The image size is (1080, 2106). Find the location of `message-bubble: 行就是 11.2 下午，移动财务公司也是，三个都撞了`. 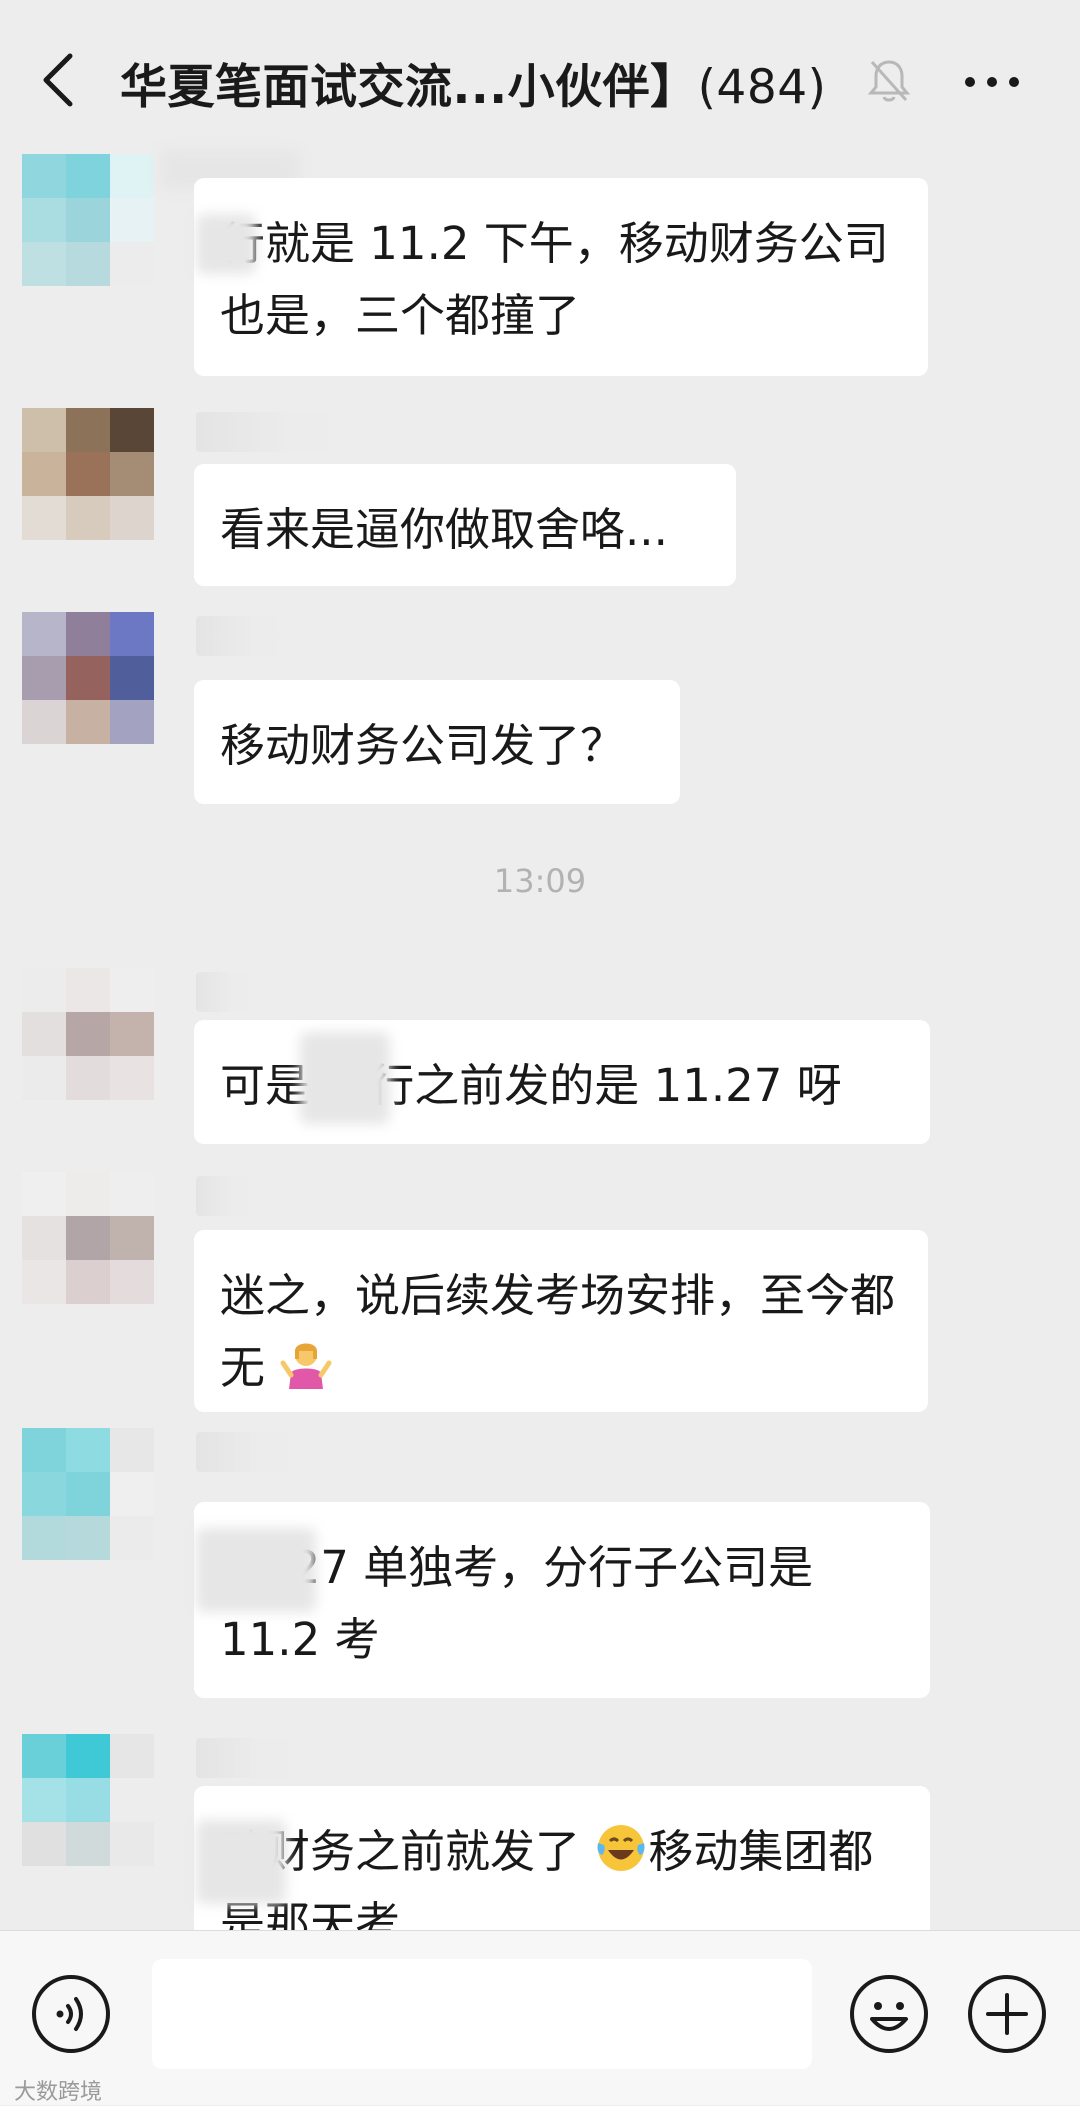

message-bubble: 行就是 11.2 下午，移动财务公司也是，三个都撞了 is located at coordinates (561, 277).